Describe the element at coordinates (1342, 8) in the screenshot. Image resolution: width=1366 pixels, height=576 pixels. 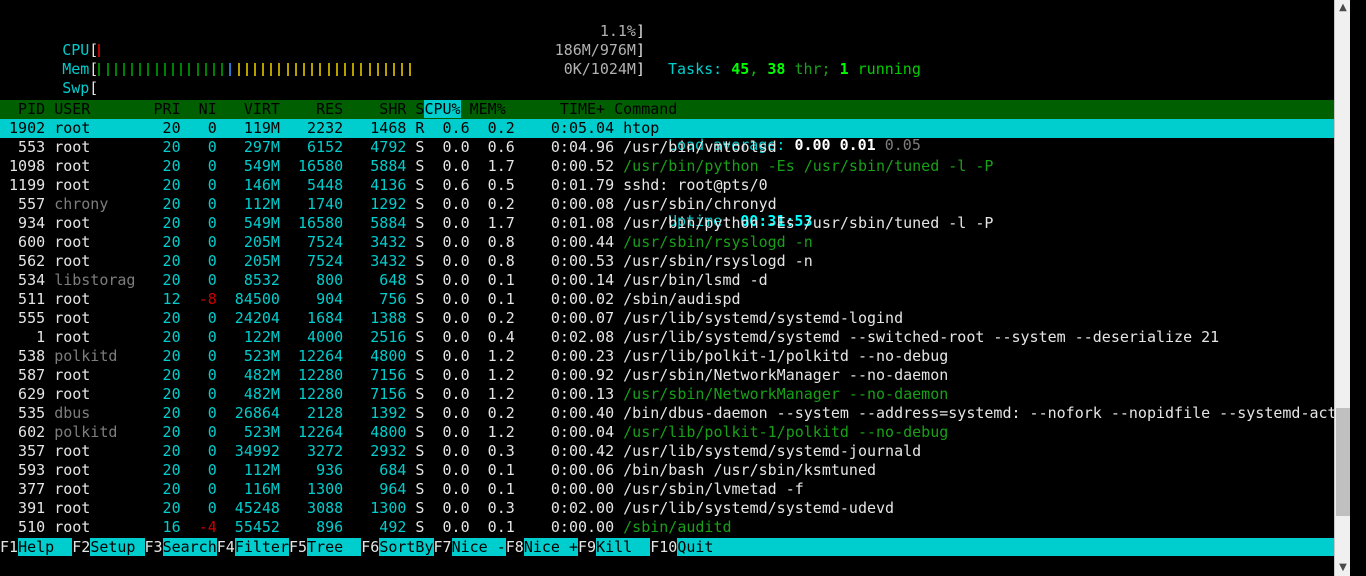
I see `scroll-up-arrow-icon: ▲` at that location.